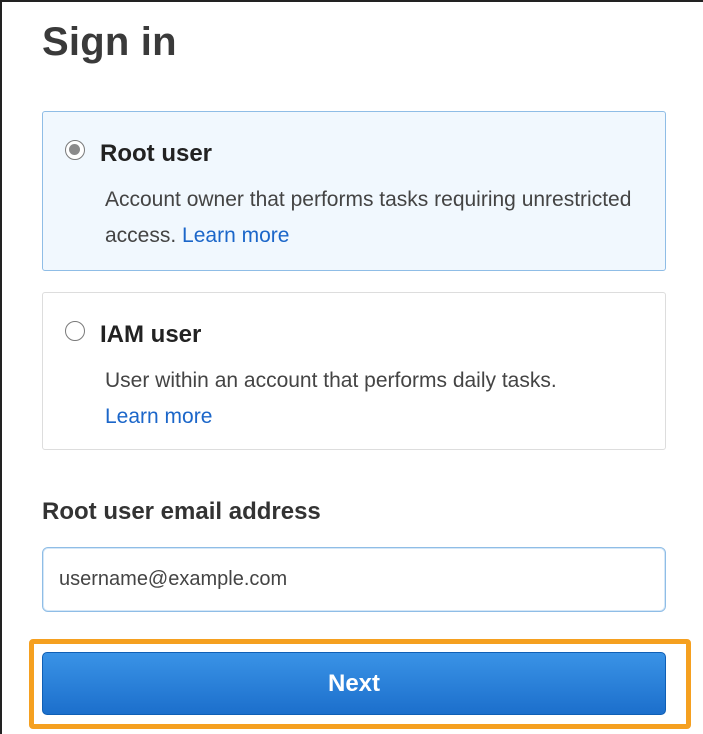 This screenshot has height=734, width=703. I want to click on radio-selected-dot, so click(74, 149).